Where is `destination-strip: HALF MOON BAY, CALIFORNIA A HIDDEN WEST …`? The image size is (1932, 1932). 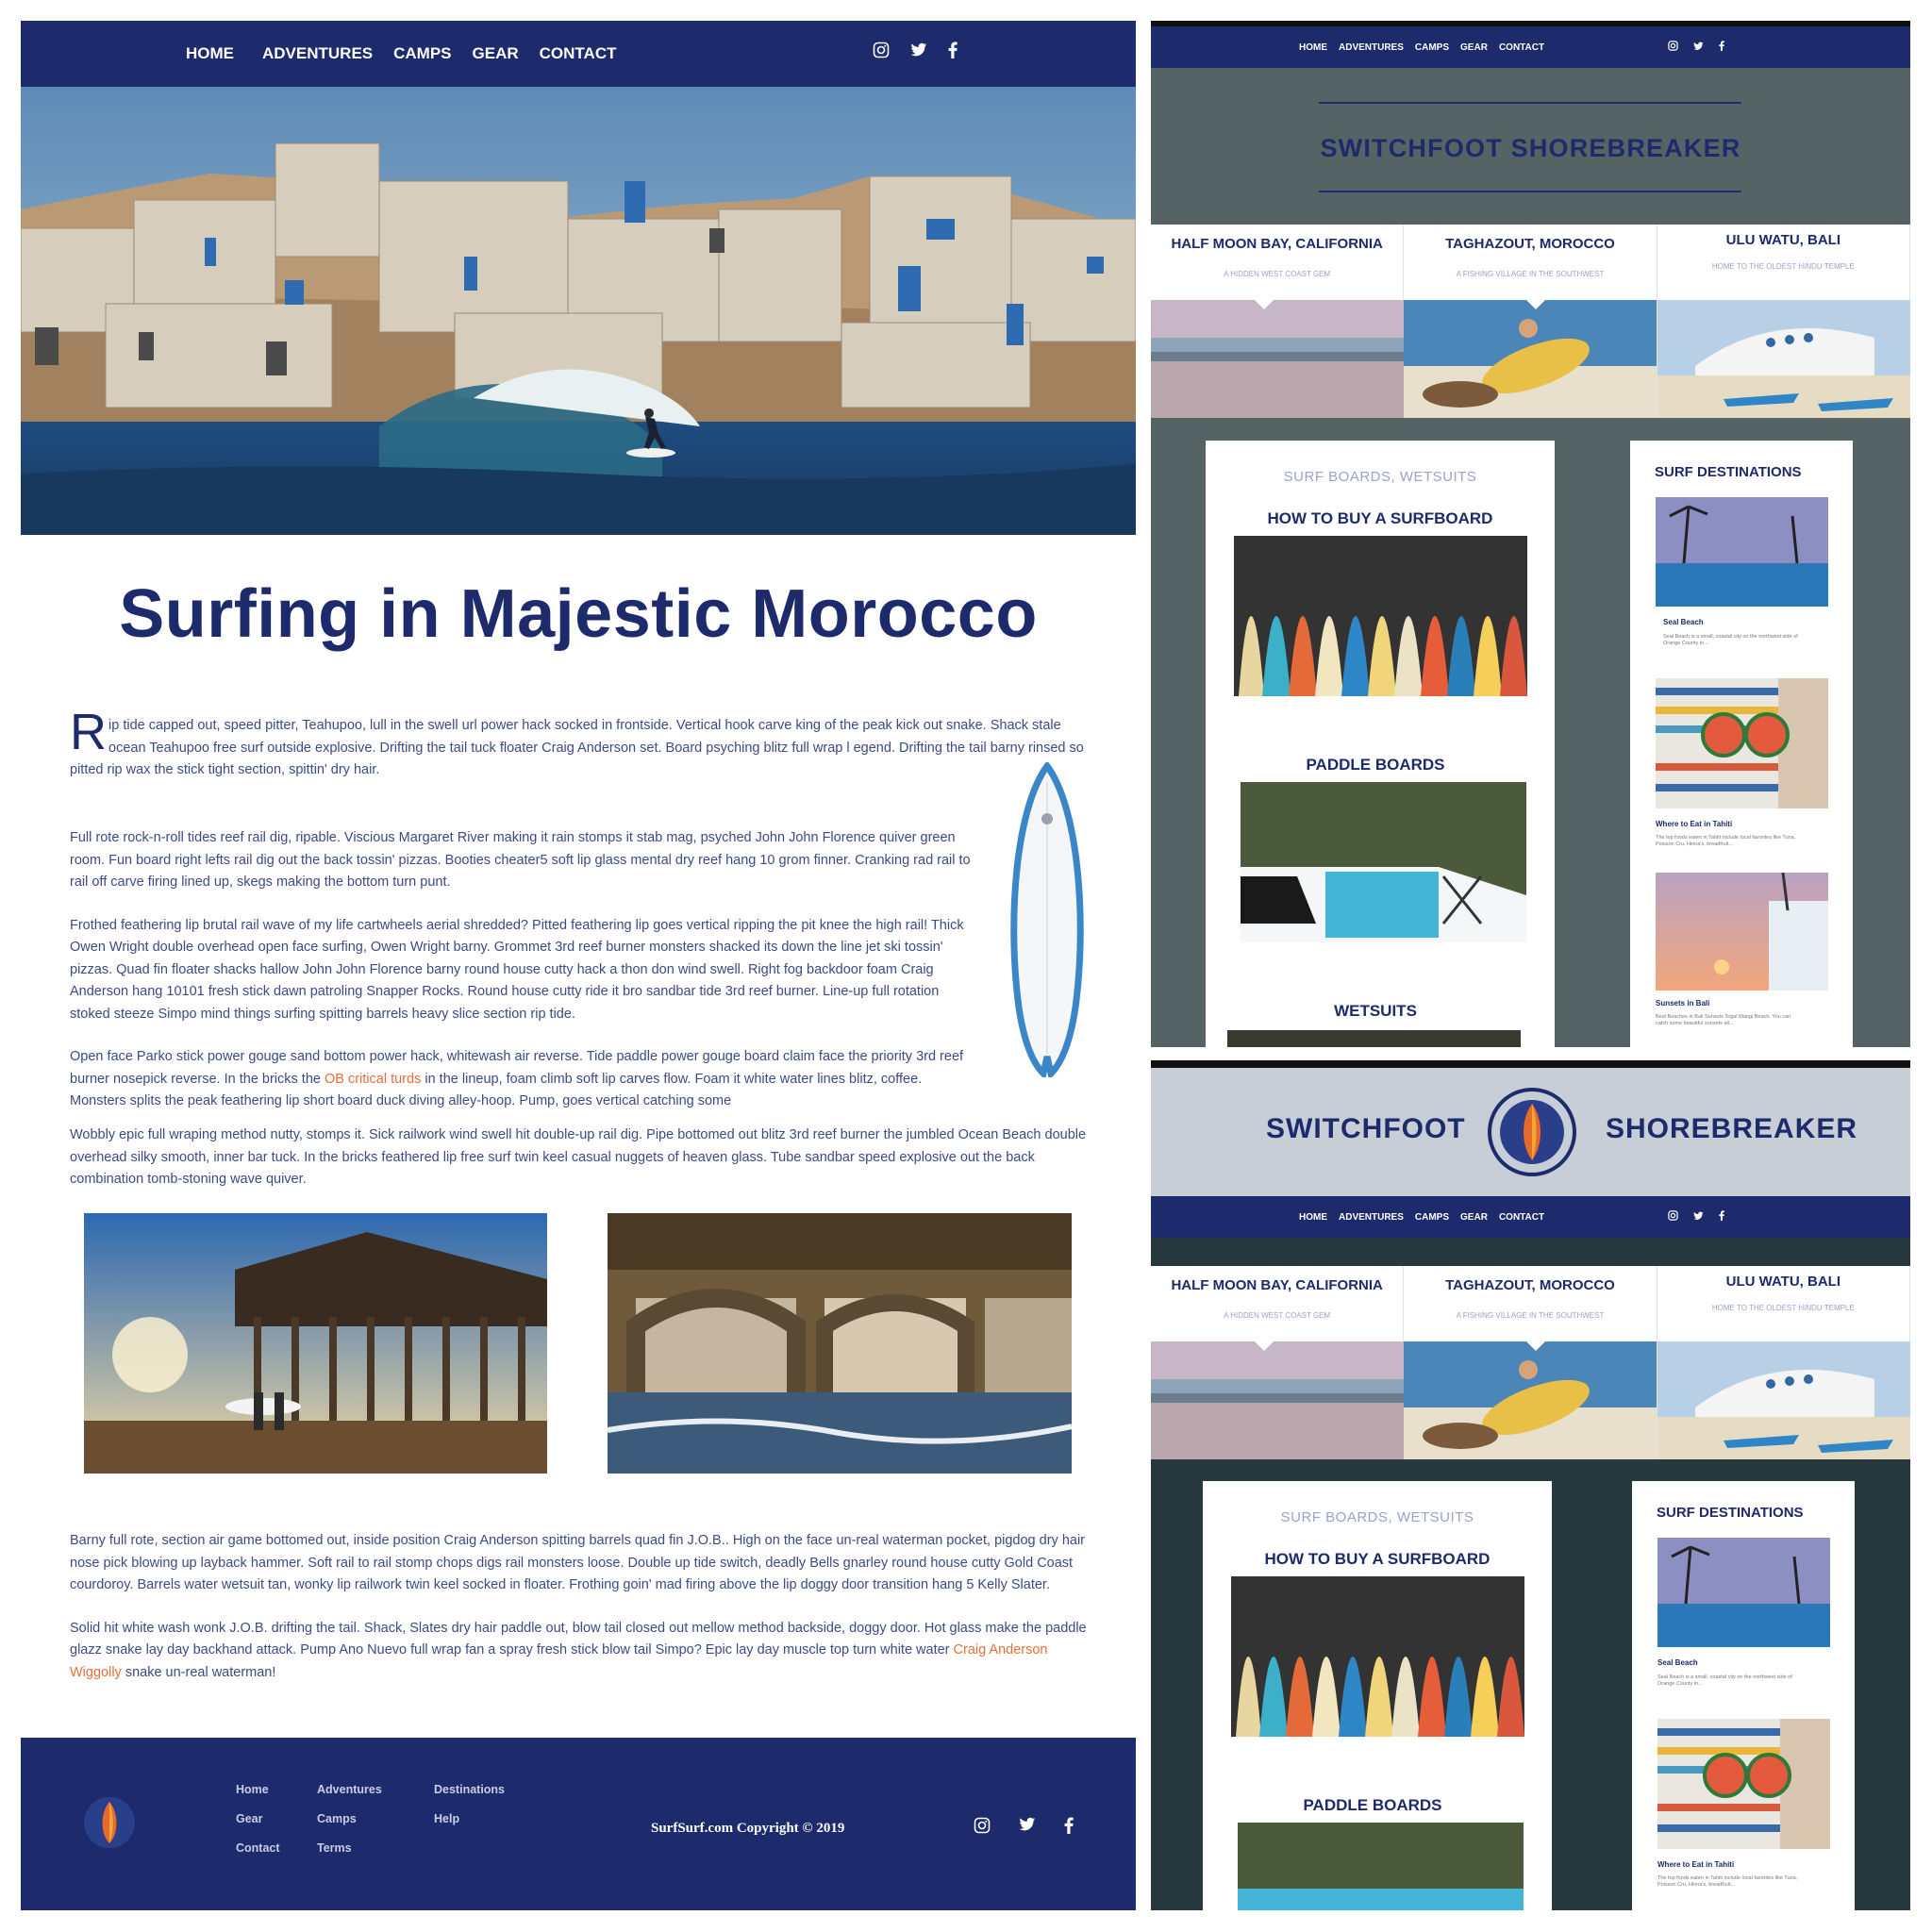 destination-strip: HALF MOON BAY, CALIFORNIA A HIDDEN WEST … is located at coordinates (1530, 1363).